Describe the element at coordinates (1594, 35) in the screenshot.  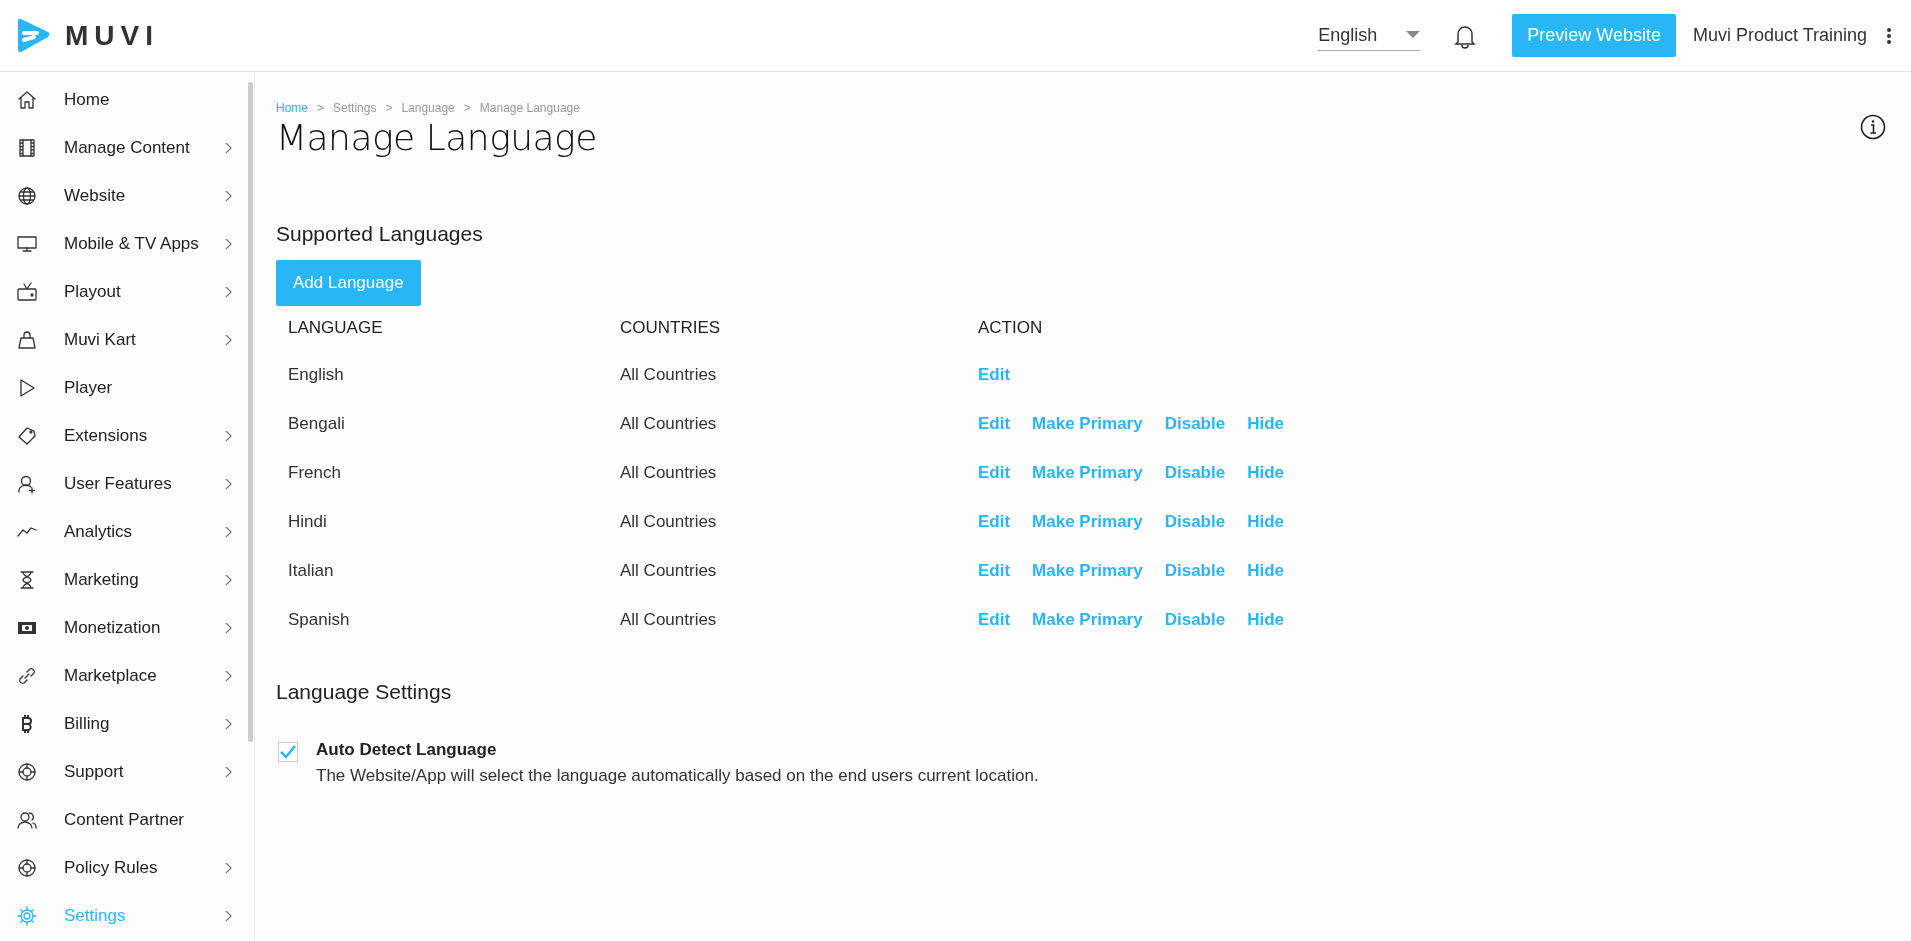
I see `preview-website-button: Preview Website` at that location.